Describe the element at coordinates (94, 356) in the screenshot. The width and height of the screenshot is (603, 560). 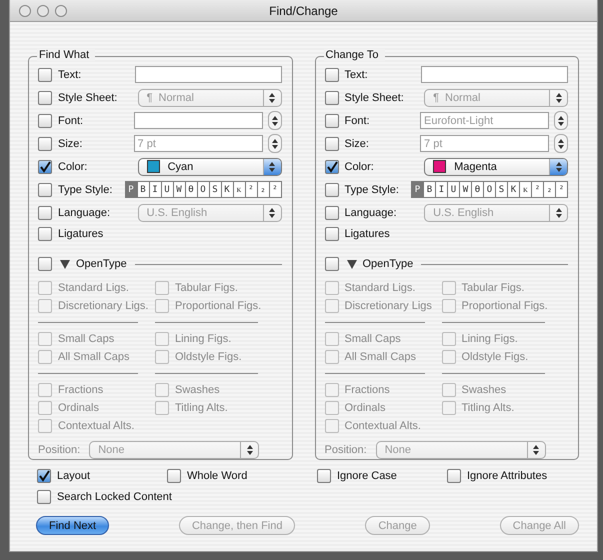
I see `checkbox-label: All Small Caps` at that location.